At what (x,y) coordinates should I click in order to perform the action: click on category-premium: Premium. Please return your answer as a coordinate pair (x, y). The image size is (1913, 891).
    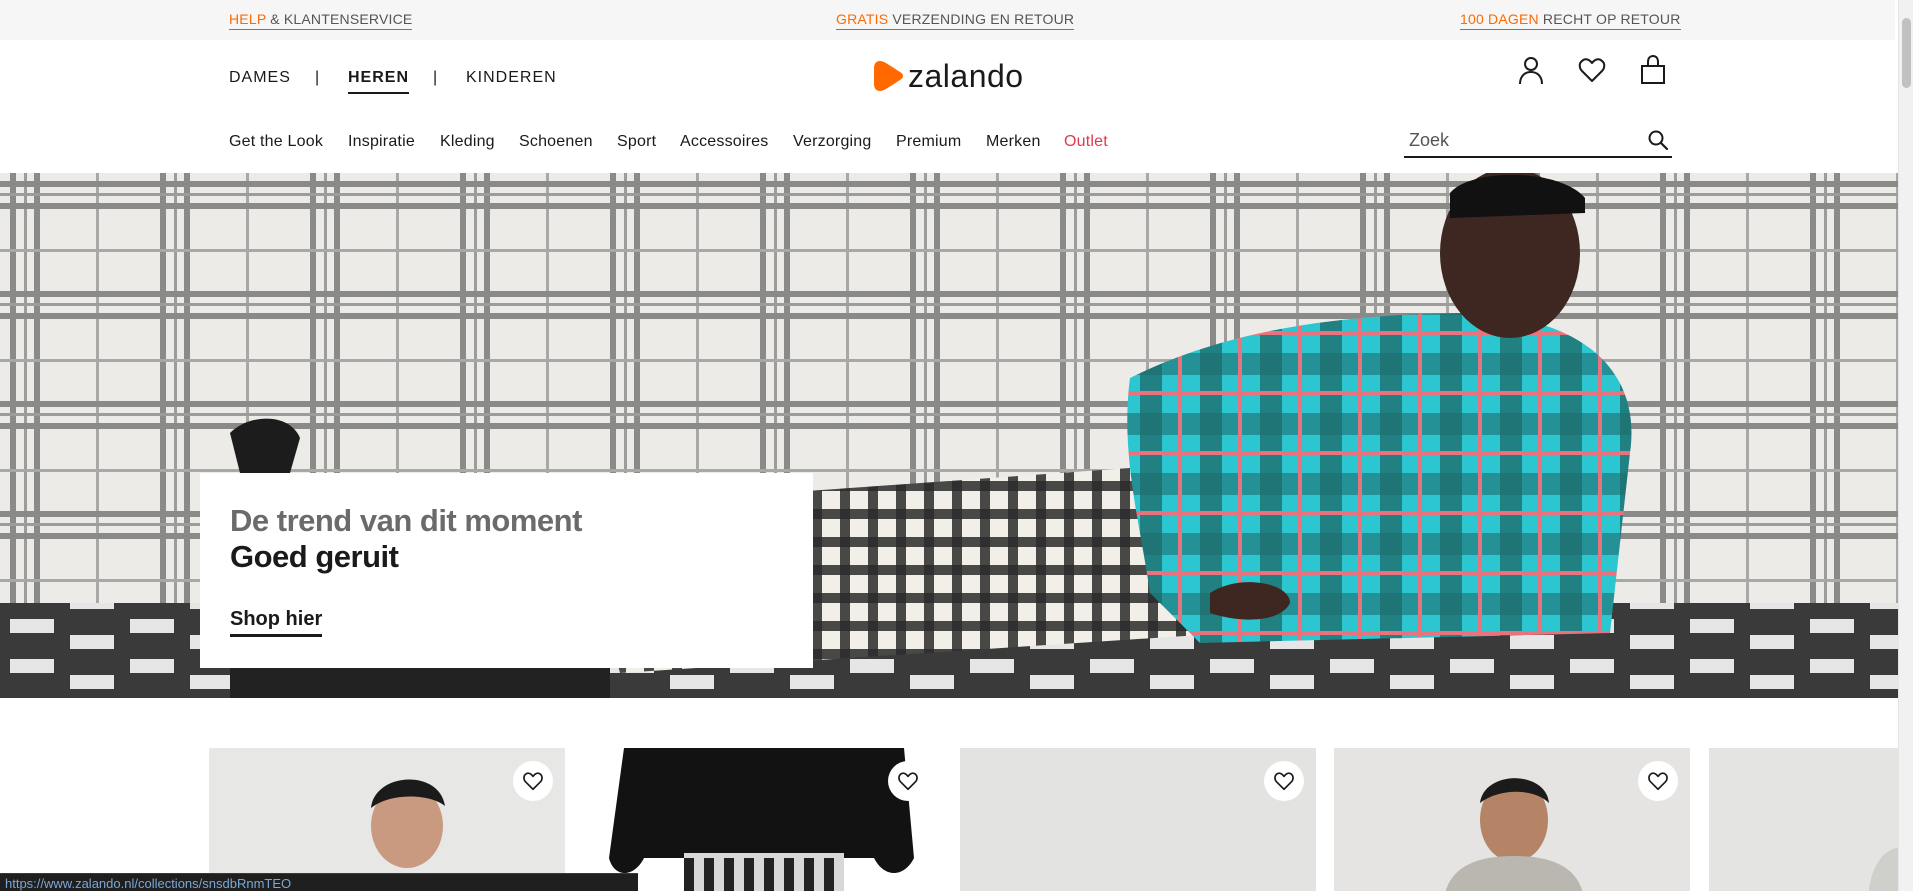
    Looking at the image, I should click on (928, 142).